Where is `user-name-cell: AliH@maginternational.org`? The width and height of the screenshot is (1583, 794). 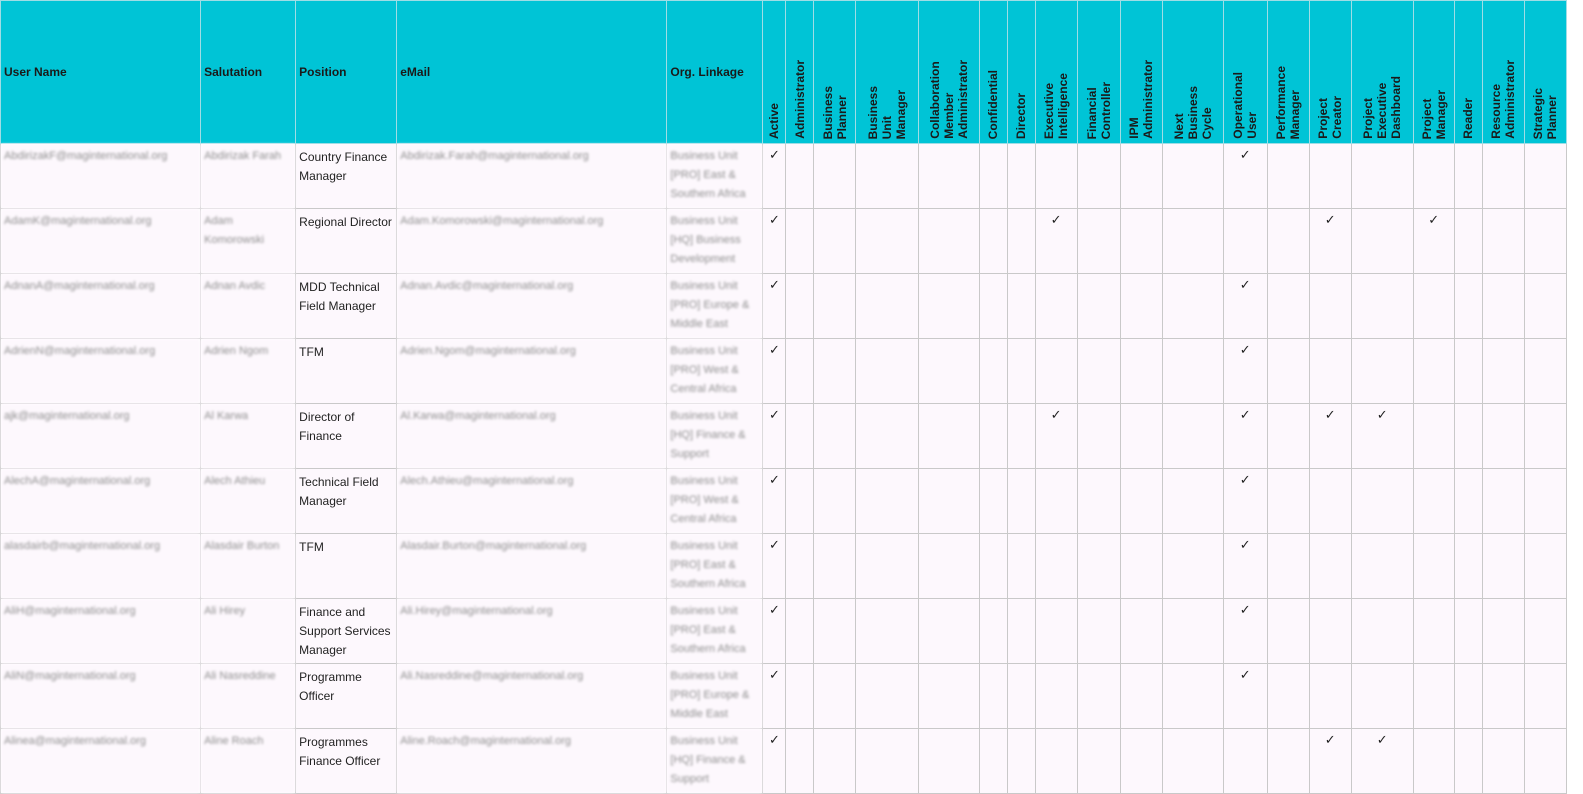
user-name-cell: AliH@maginternational.org is located at coordinates (101, 631).